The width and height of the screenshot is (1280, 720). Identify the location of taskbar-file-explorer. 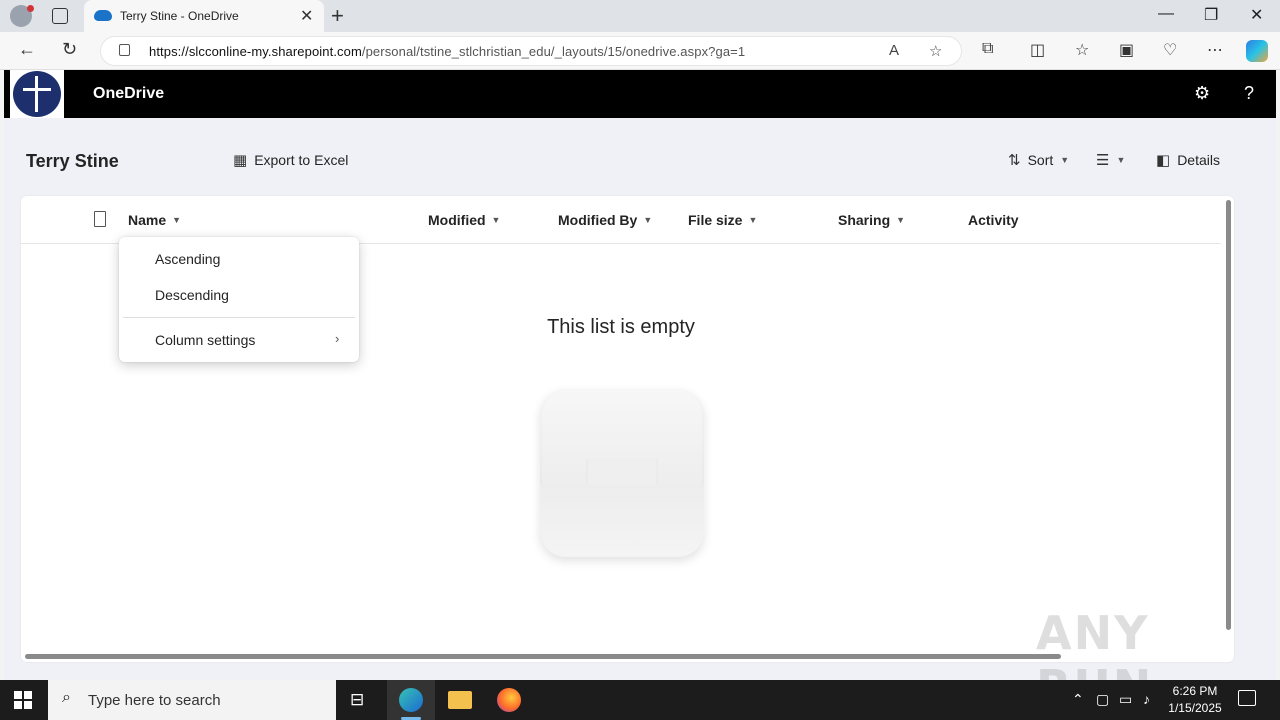
(460, 700).